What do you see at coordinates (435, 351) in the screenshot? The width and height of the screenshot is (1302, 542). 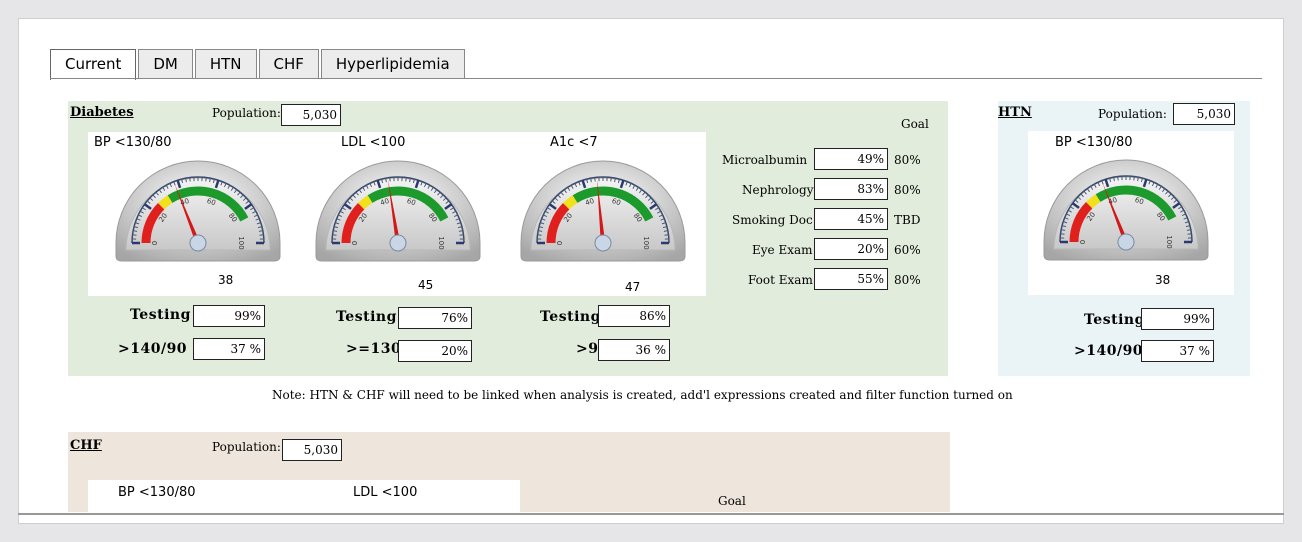 I see `ldl-threshold-value: 20%` at bounding box center [435, 351].